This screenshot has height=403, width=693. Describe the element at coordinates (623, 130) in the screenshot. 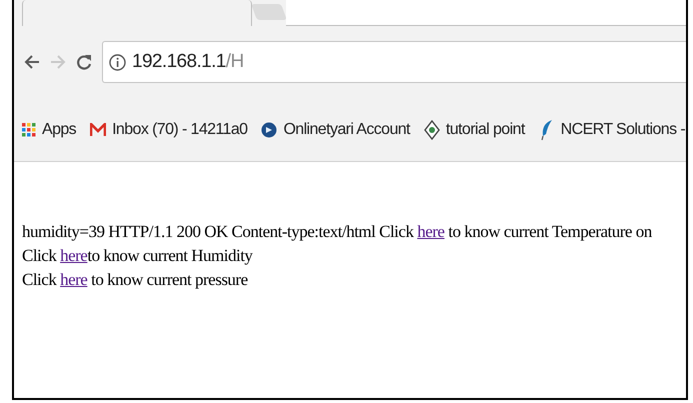

I see `bookmark-label: NCERT Solutions -` at that location.